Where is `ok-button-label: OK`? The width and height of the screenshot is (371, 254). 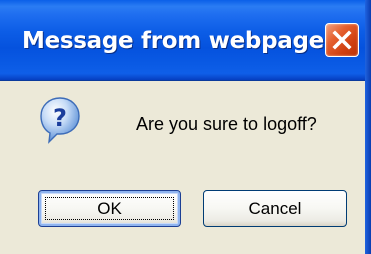
ok-button-label: OK is located at coordinates (109, 208).